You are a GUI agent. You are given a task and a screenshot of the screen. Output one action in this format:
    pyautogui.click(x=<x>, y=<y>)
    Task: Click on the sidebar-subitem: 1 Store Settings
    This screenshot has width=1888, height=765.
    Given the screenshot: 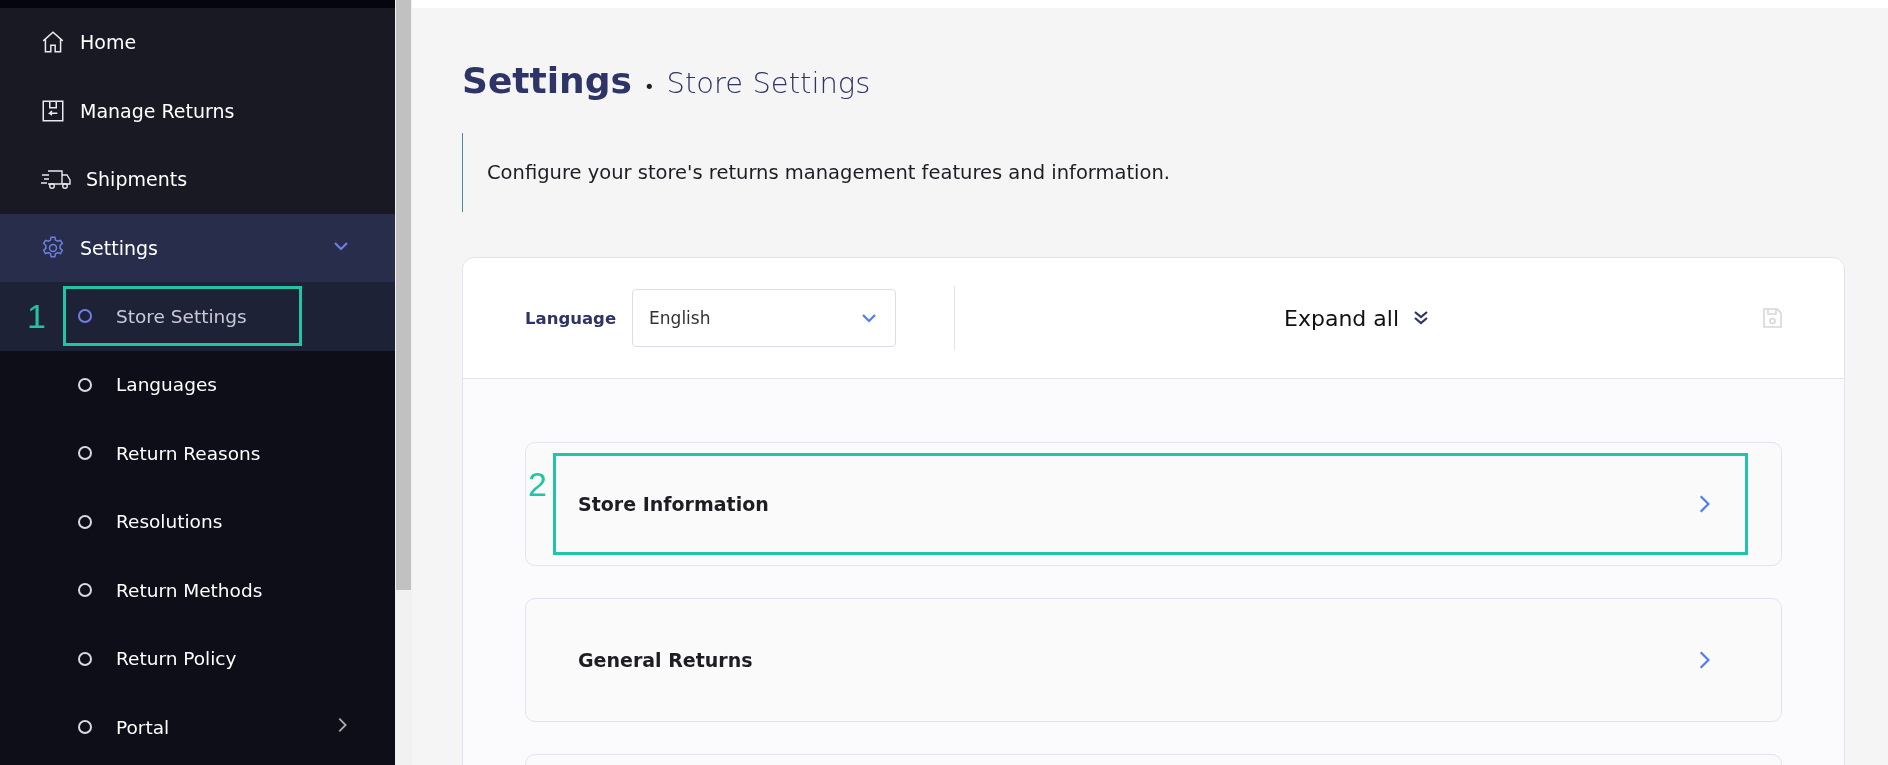 What is the action you would take?
    pyautogui.click(x=197, y=316)
    